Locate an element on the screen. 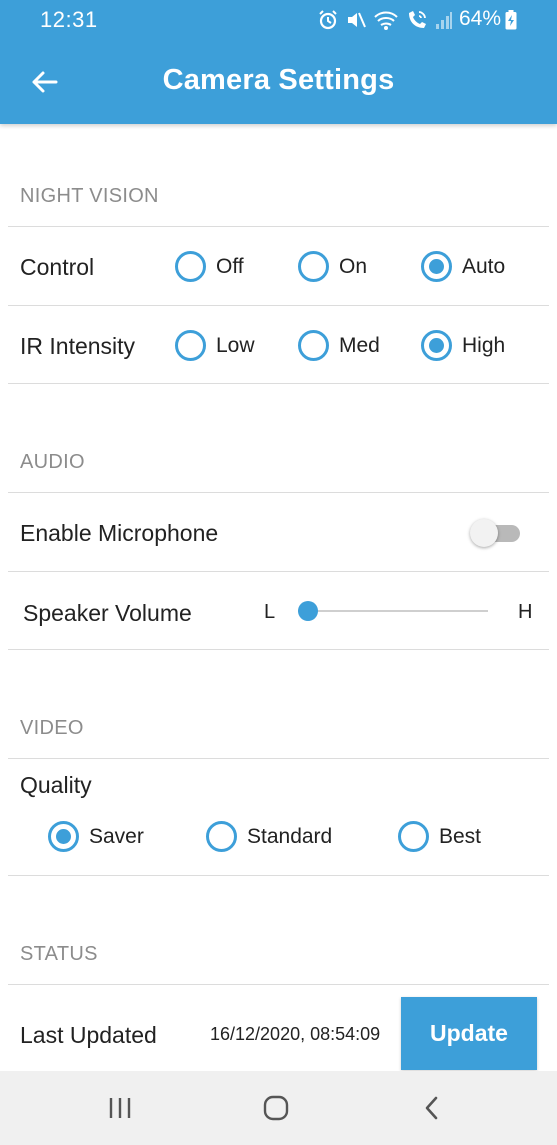 Image resolution: width=557 pixels, height=1145 pixels. app-bar: 12:31 64% Camera Settings is located at coordinates (278, 62).